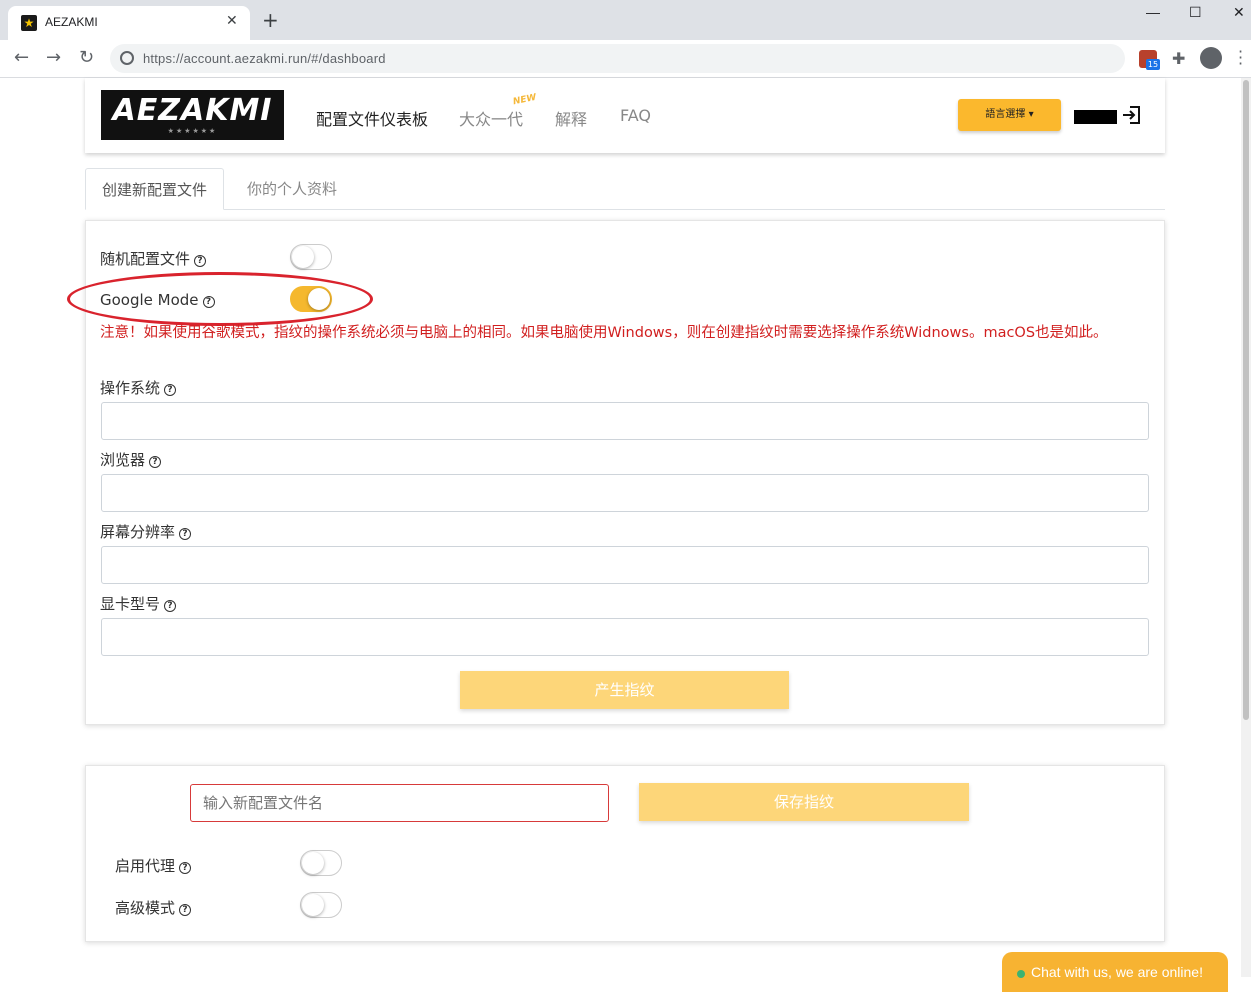 This screenshot has height=992, width=1251. I want to click on proxy-label: 启用代理?, so click(153, 865).